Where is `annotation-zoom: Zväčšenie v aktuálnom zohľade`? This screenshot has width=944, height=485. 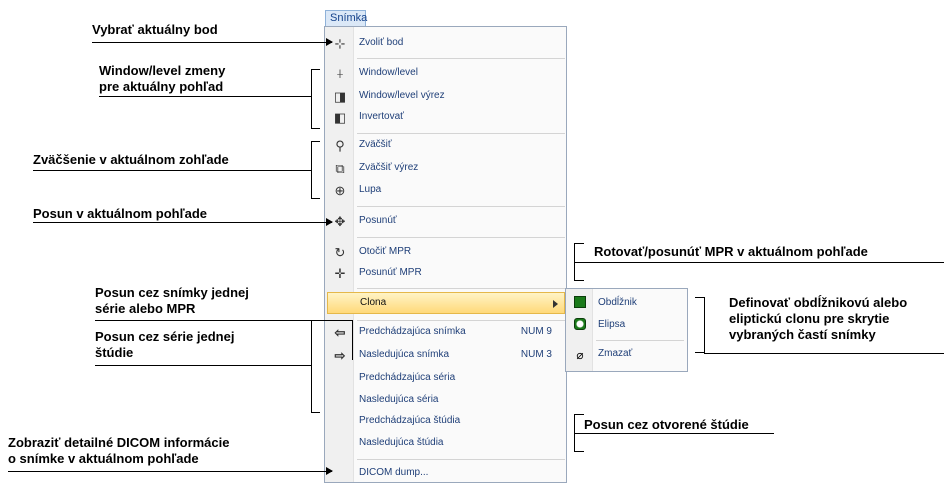
annotation-zoom: Zväčšenie v aktuálnom zohľade is located at coordinates (131, 159).